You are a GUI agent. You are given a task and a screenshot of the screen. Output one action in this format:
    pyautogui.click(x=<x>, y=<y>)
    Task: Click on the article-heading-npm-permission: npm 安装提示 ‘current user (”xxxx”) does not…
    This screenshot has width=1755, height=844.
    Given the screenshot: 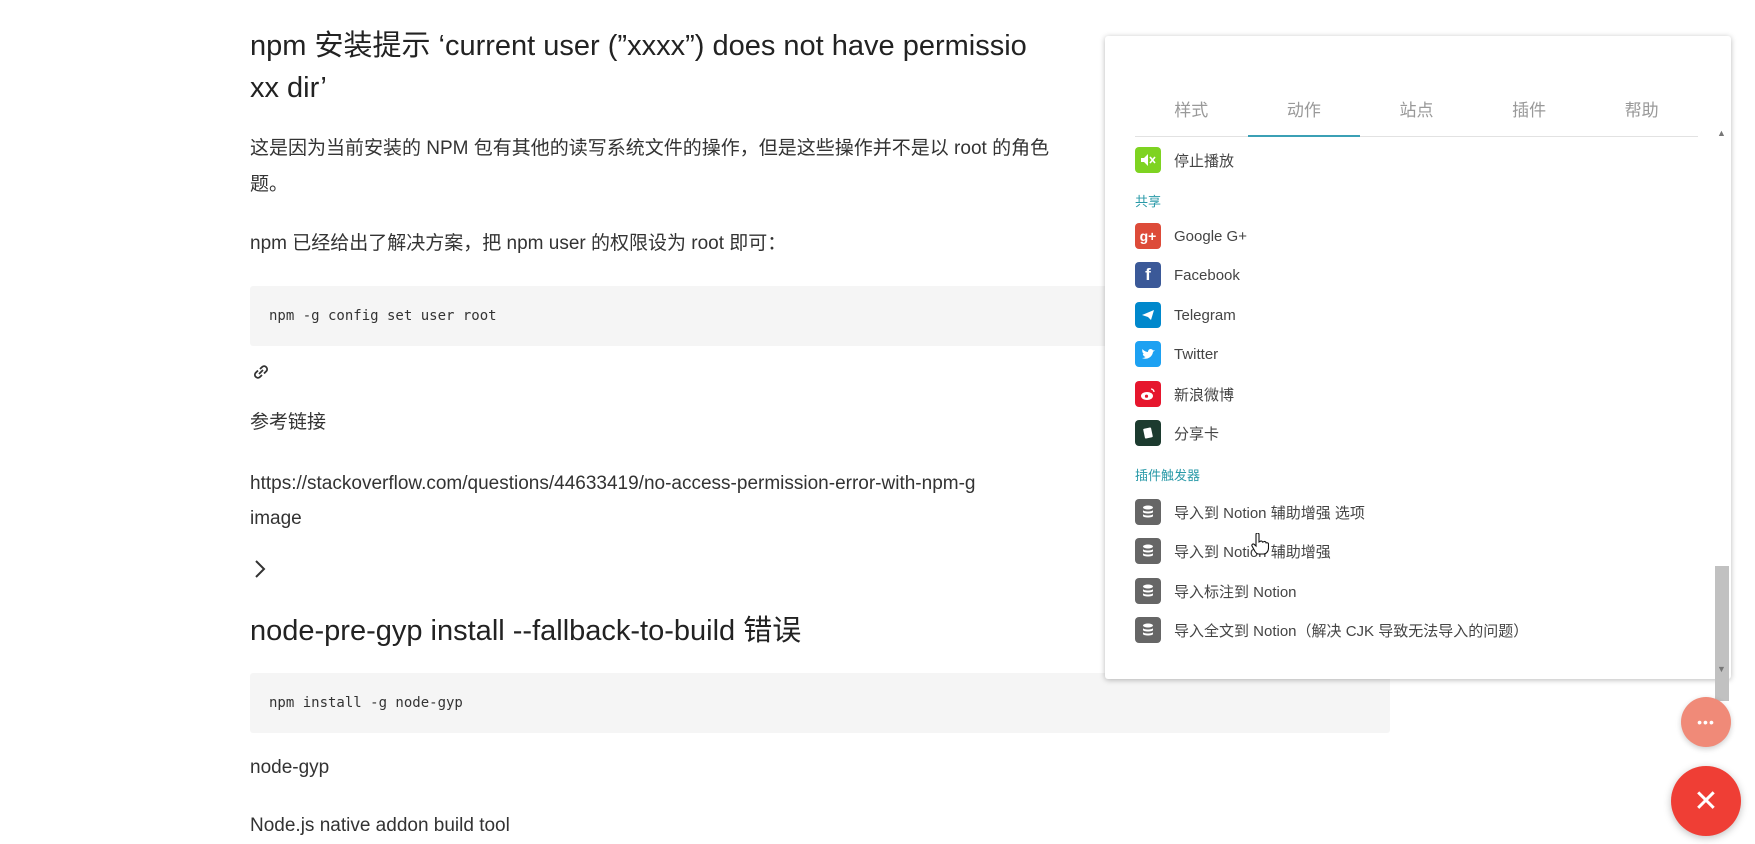 What is the action you would take?
    pyautogui.click(x=638, y=46)
    